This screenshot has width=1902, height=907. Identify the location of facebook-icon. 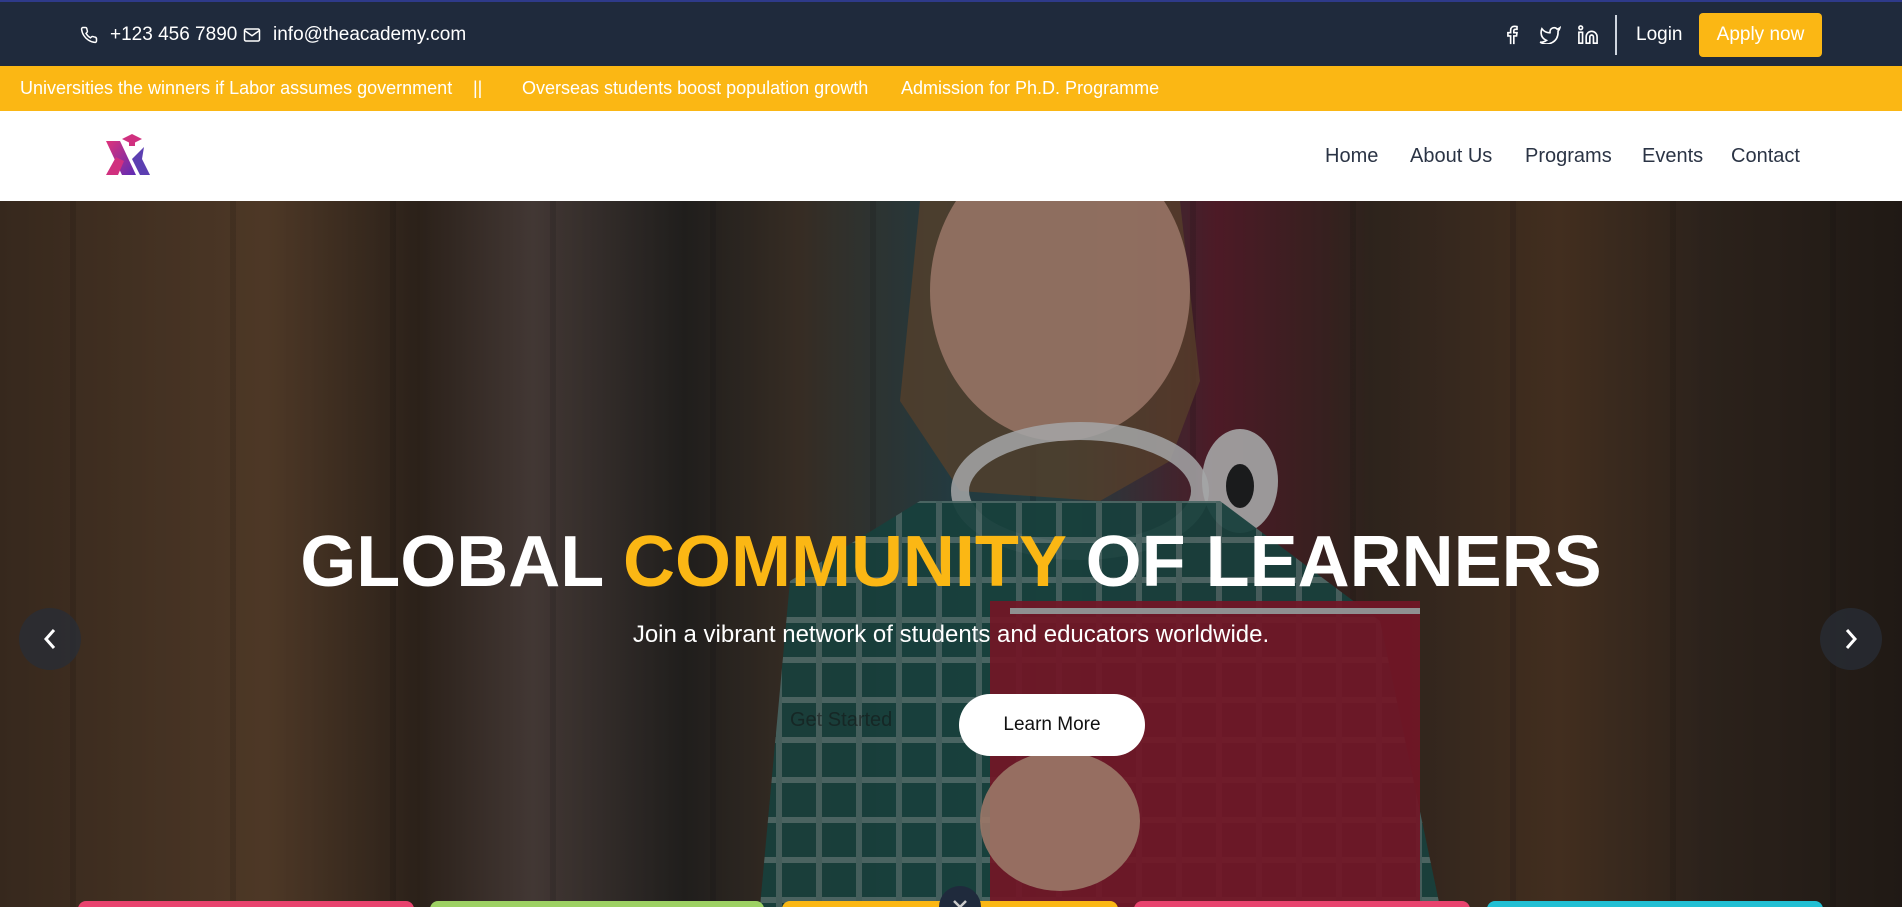
(1512, 35).